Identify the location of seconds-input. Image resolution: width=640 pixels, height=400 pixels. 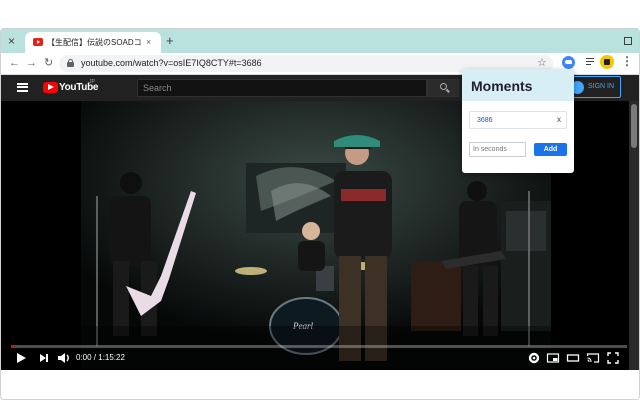
(497, 149).